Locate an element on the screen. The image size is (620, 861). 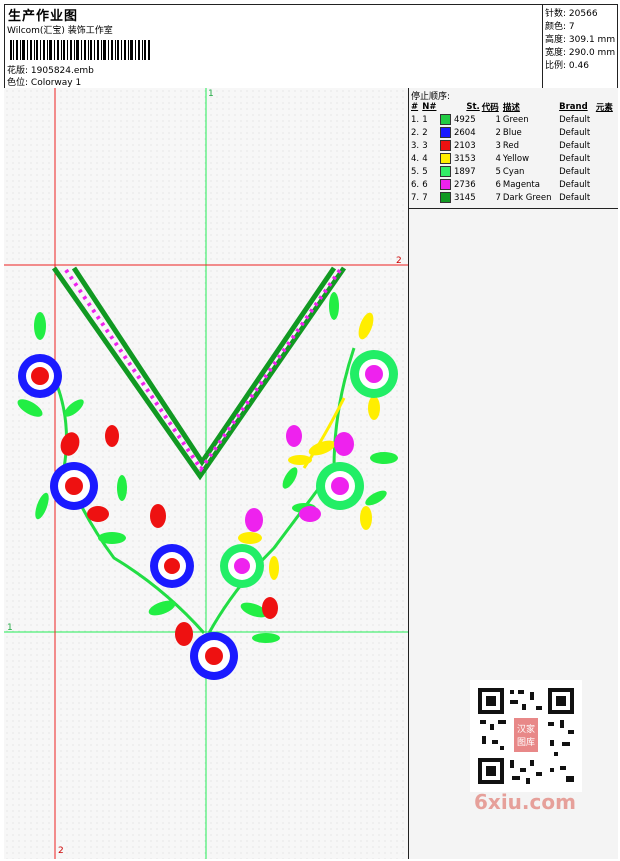
row-description: Cyan is located at coordinates (513, 171).